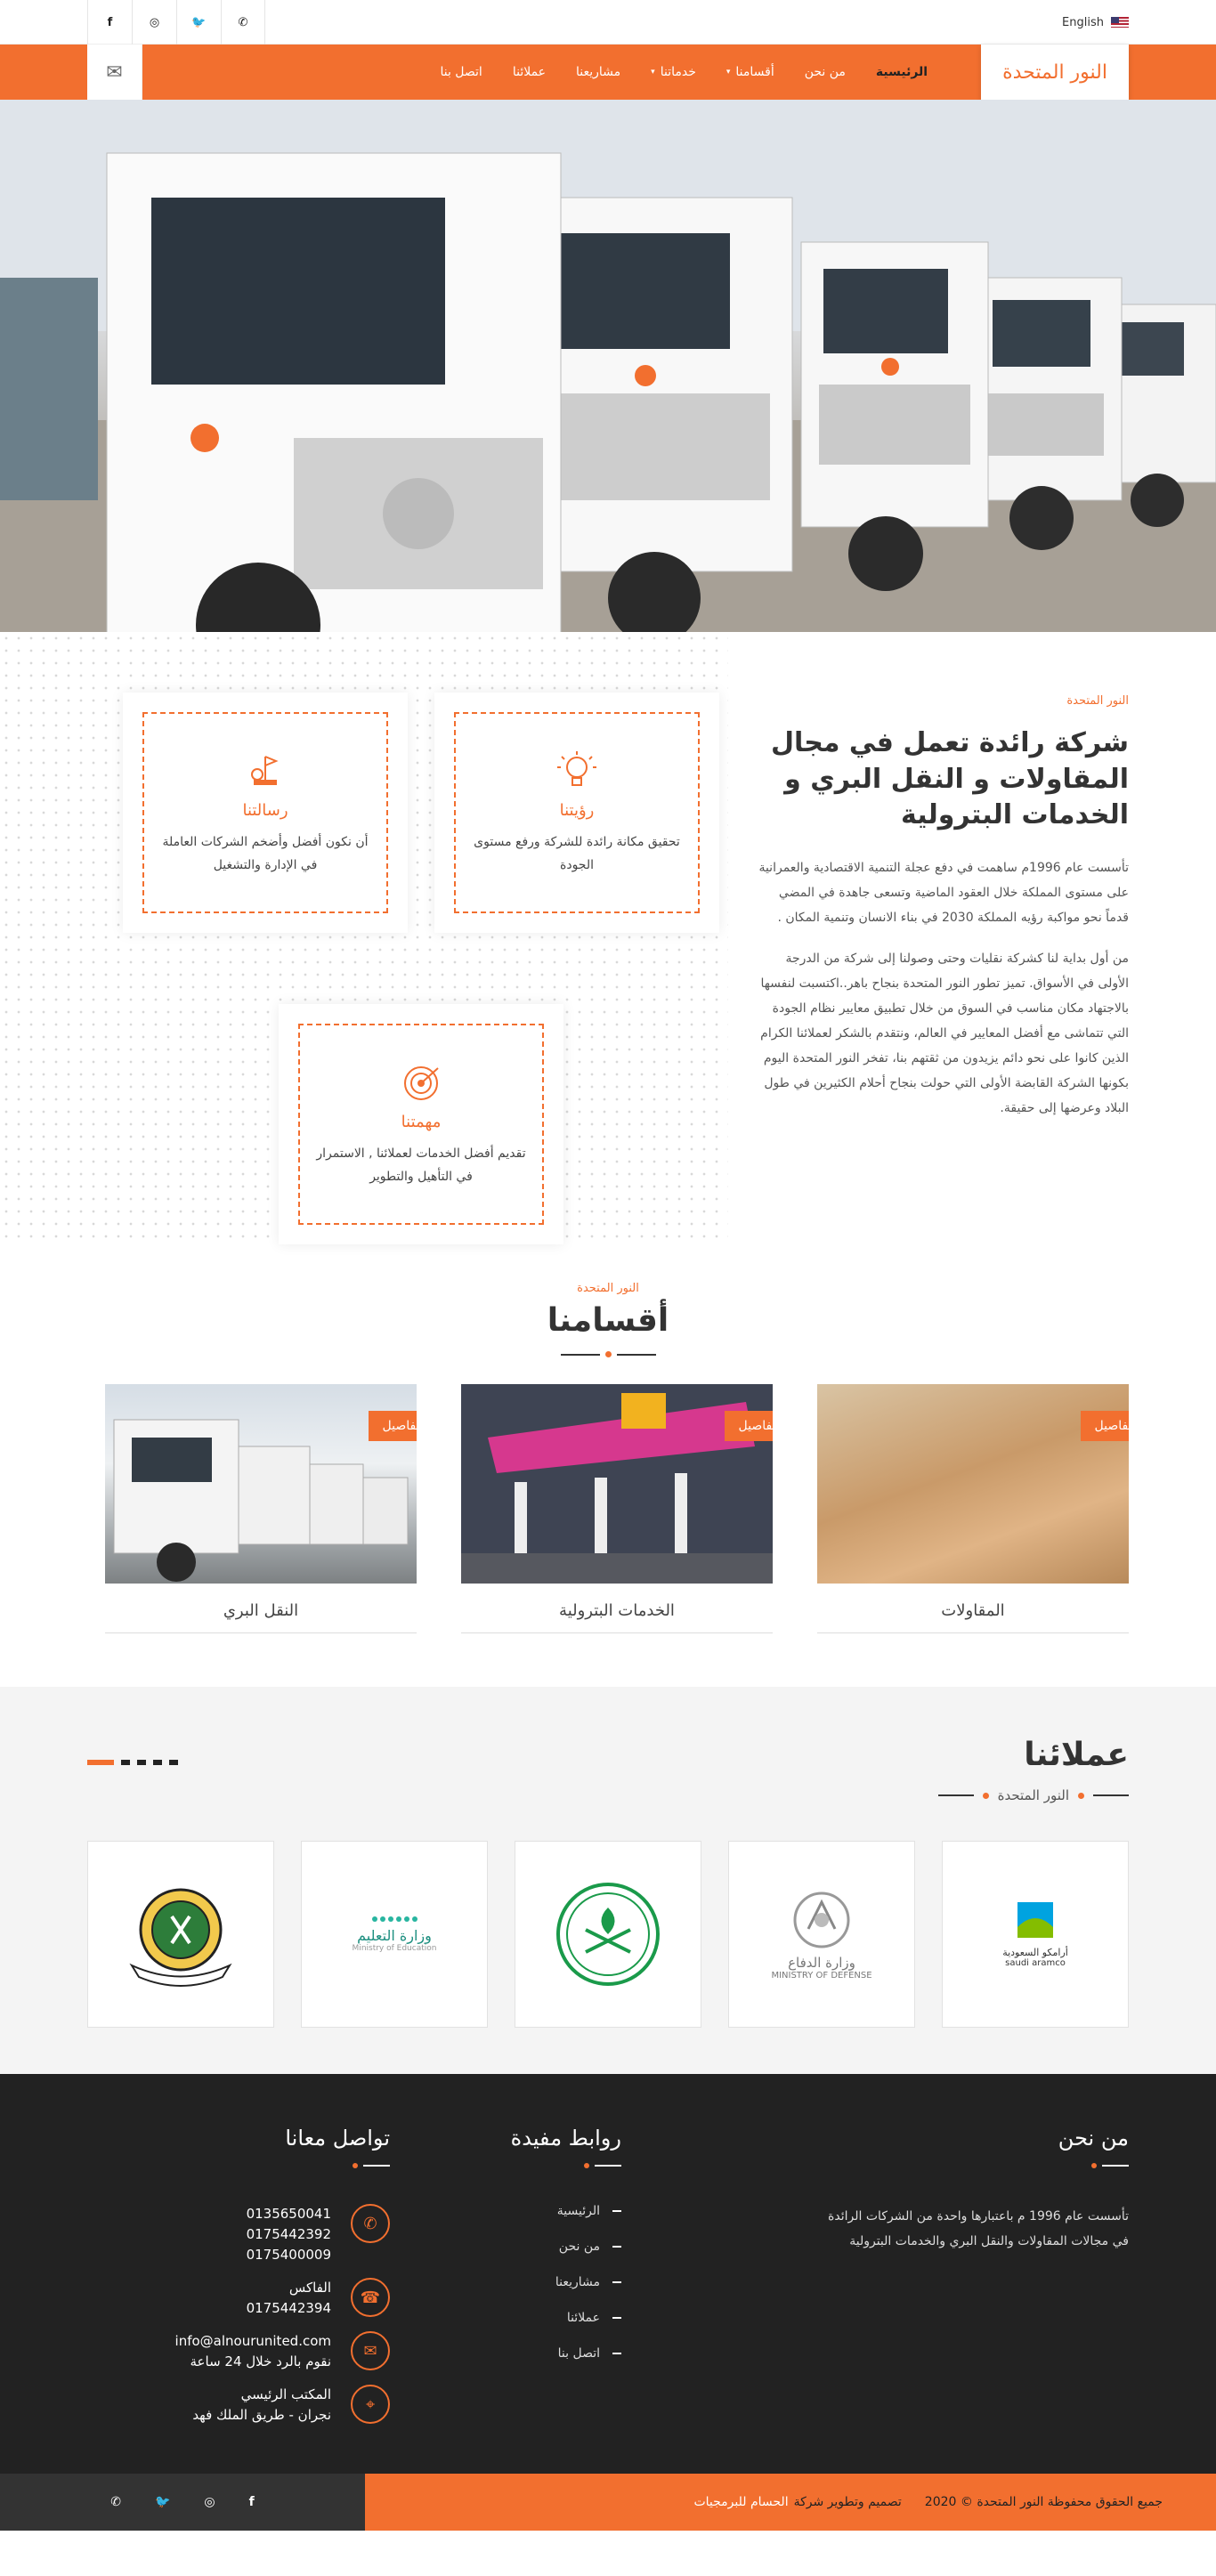 The height and width of the screenshot is (2576, 1216). Describe the element at coordinates (532, 2318) in the screenshot. I see `footer-link-clients: عملائنا` at that location.